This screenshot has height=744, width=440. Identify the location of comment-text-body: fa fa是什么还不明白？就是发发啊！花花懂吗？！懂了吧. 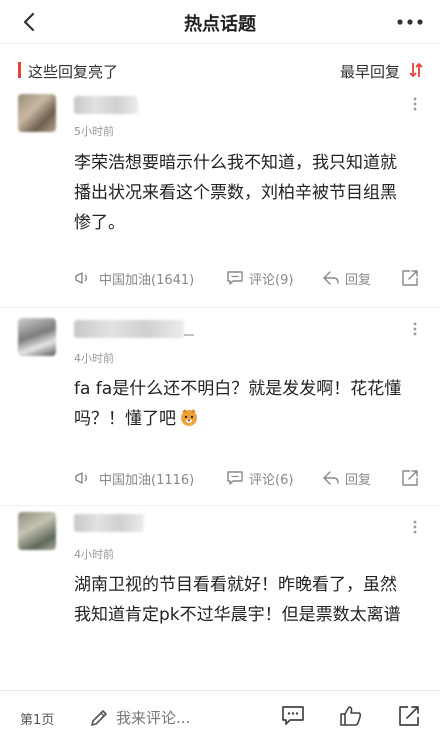
(238, 404).